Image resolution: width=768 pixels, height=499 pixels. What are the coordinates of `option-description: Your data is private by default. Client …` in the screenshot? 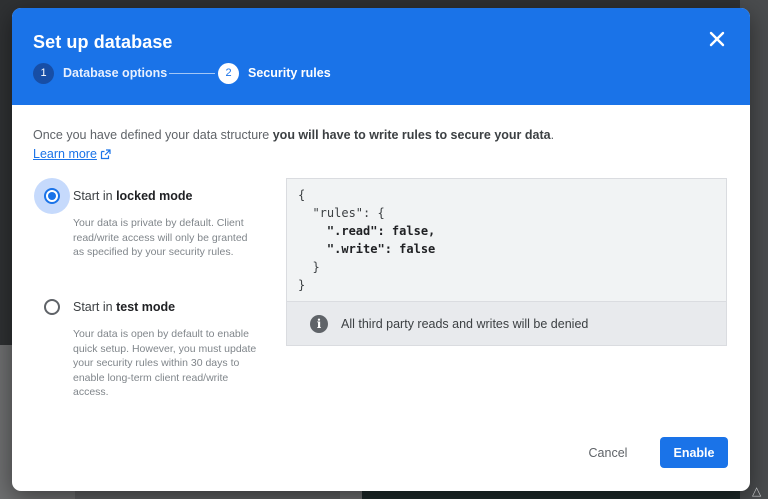 It's located at (160, 237).